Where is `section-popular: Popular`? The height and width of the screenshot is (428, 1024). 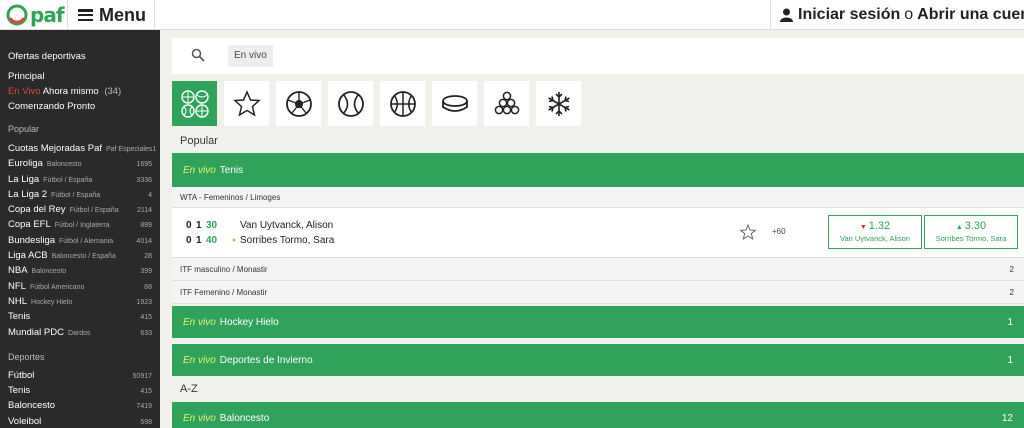 section-popular: Popular is located at coordinates (199, 141).